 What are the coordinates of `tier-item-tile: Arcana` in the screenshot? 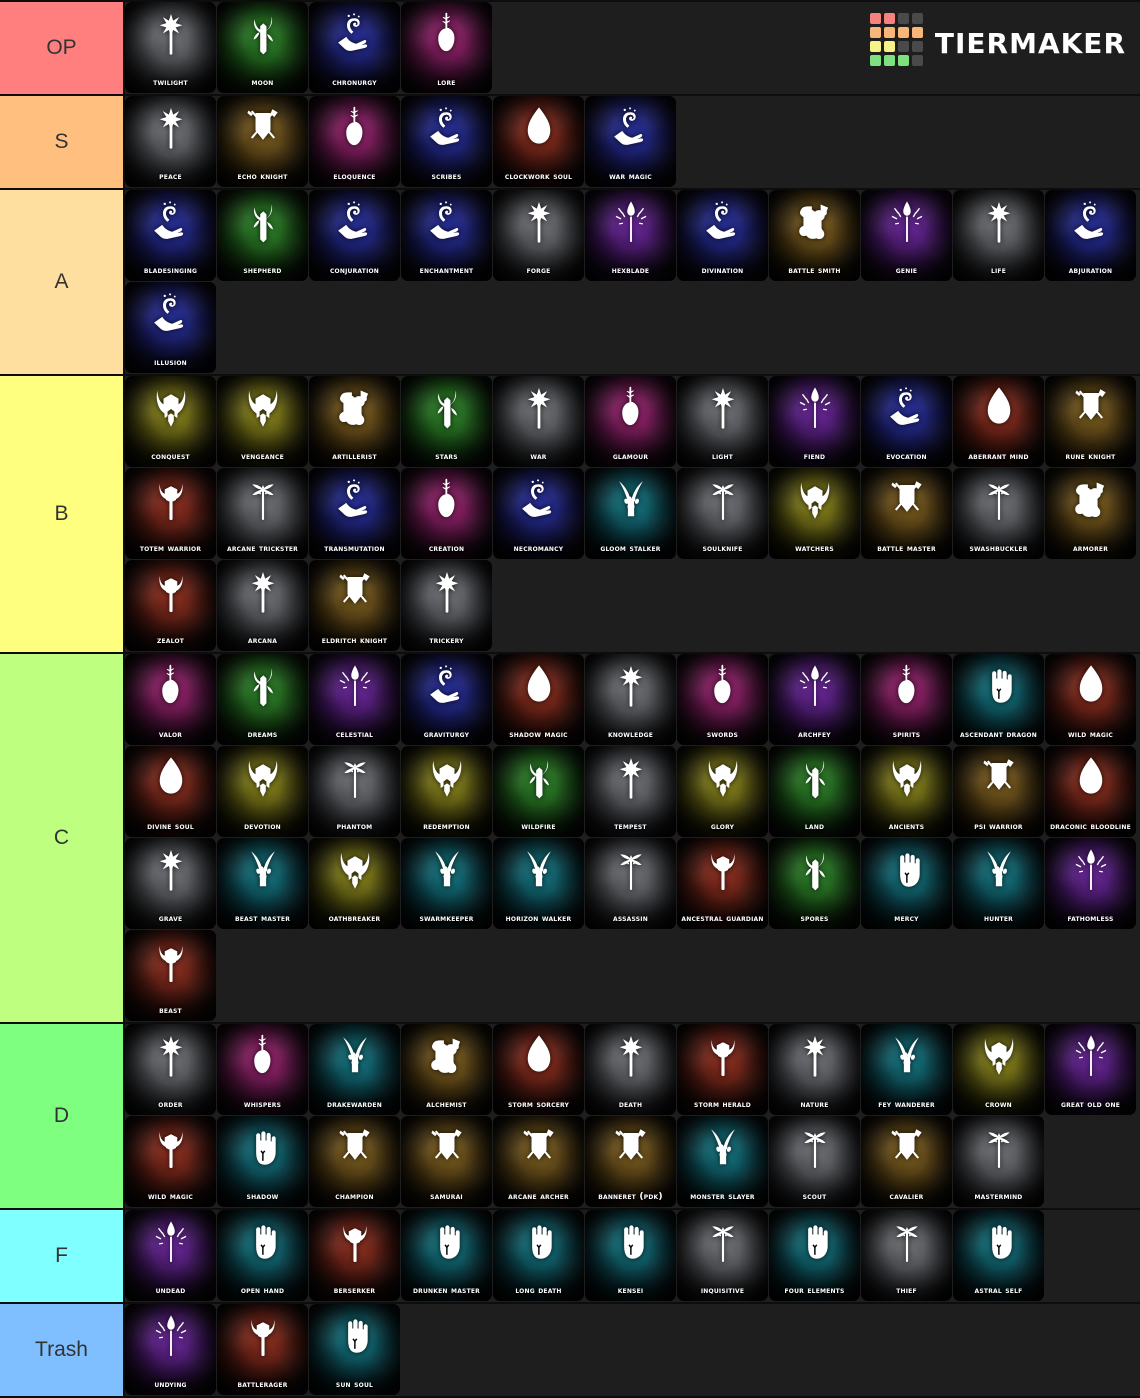 It's located at (262, 605).